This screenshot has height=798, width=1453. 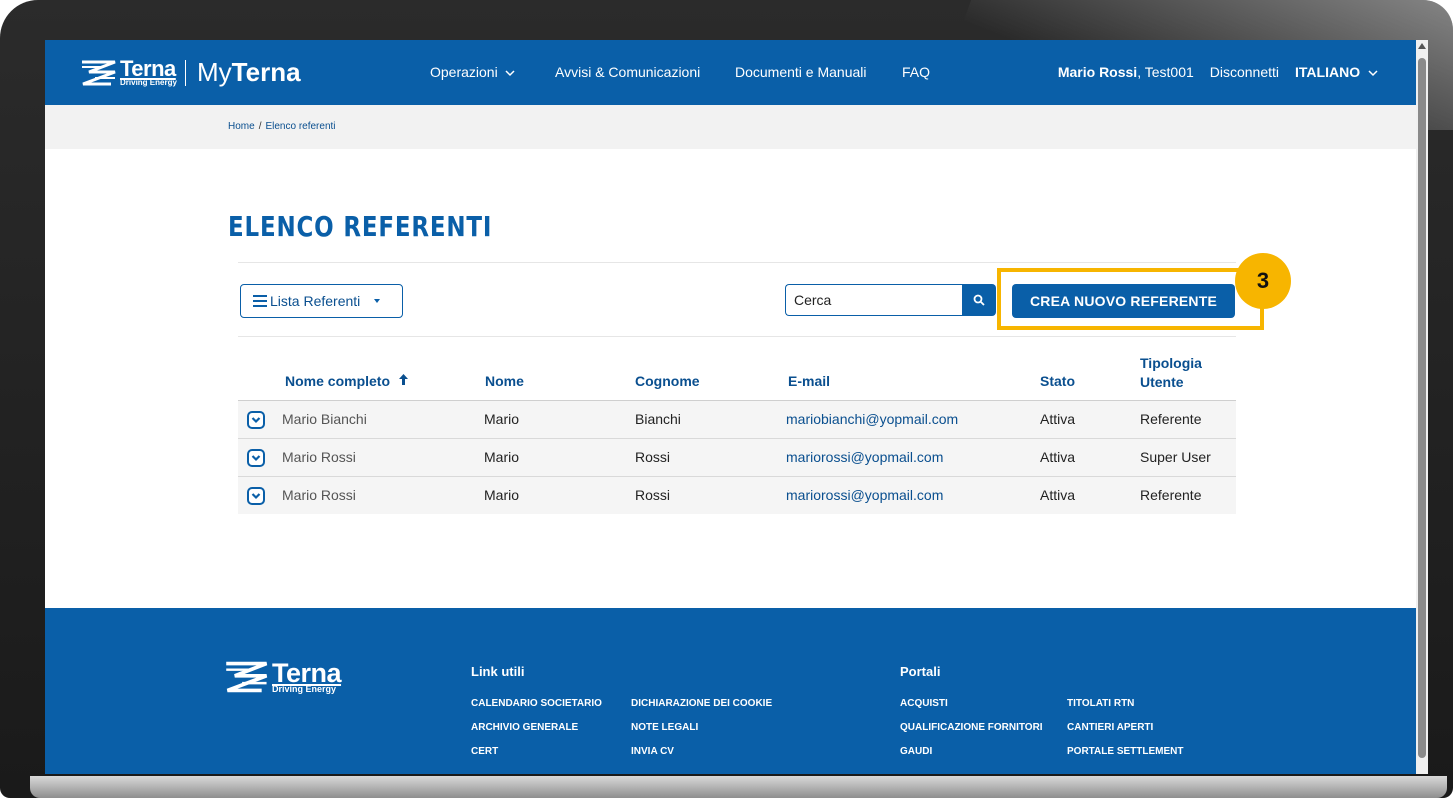 I want to click on footer-link: CALENDARIO SOCIETARIO, so click(x=536, y=703).